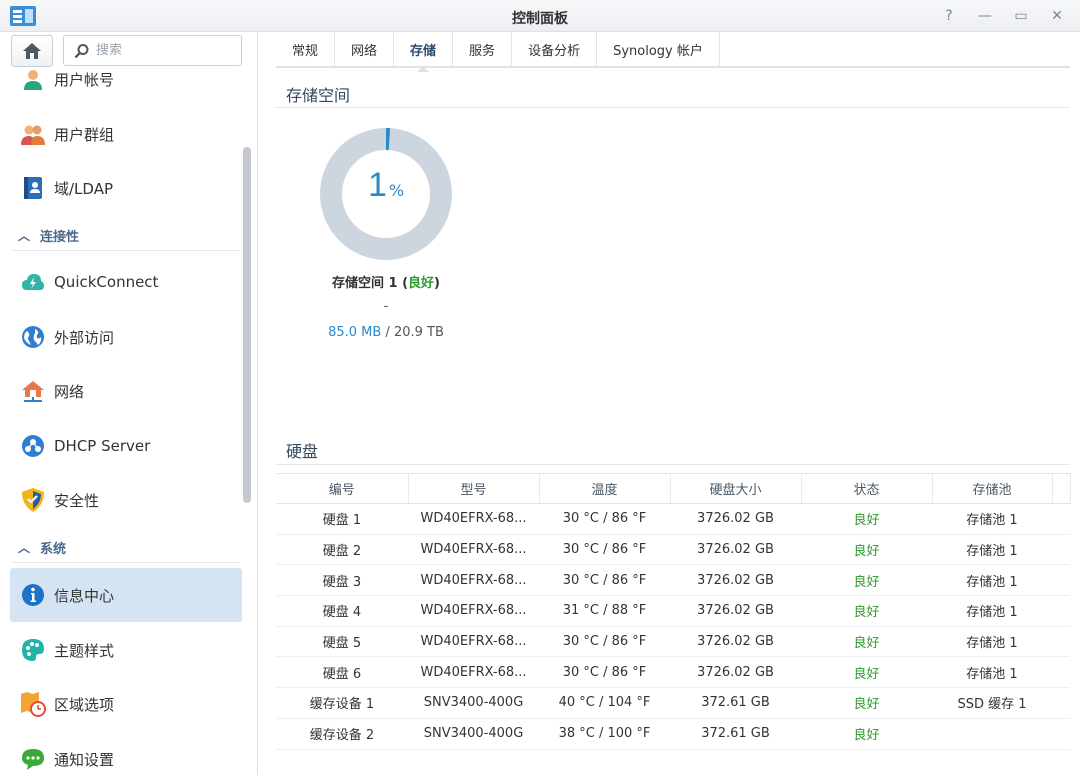 Image resolution: width=1080 pixels, height=775 pixels. What do you see at coordinates (1061, 488) in the screenshot?
I see `column-header` at bounding box center [1061, 488].